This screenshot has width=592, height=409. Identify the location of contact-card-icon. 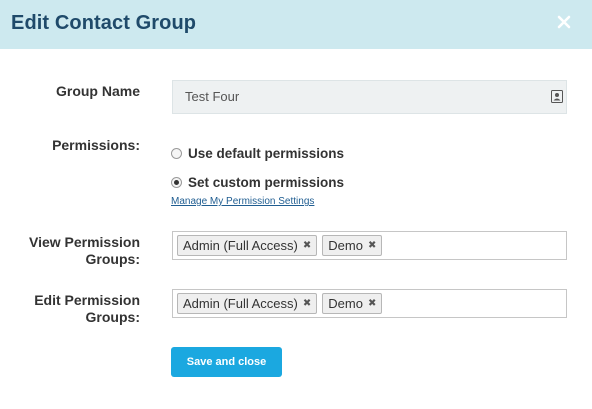
(557, 96).